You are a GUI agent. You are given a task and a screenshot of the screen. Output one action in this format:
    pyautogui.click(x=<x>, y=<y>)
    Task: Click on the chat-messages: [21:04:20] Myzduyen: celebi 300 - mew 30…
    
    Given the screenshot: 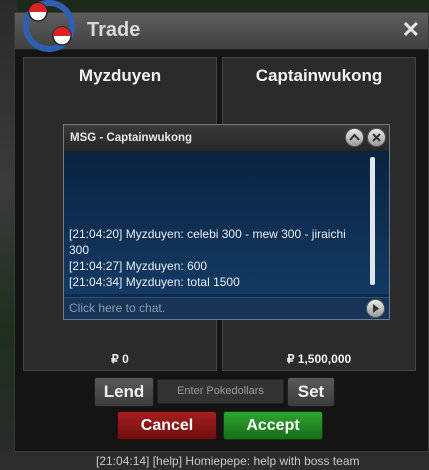 What is the action you would take?
    pyautogui.click(x=211, y=258)
    